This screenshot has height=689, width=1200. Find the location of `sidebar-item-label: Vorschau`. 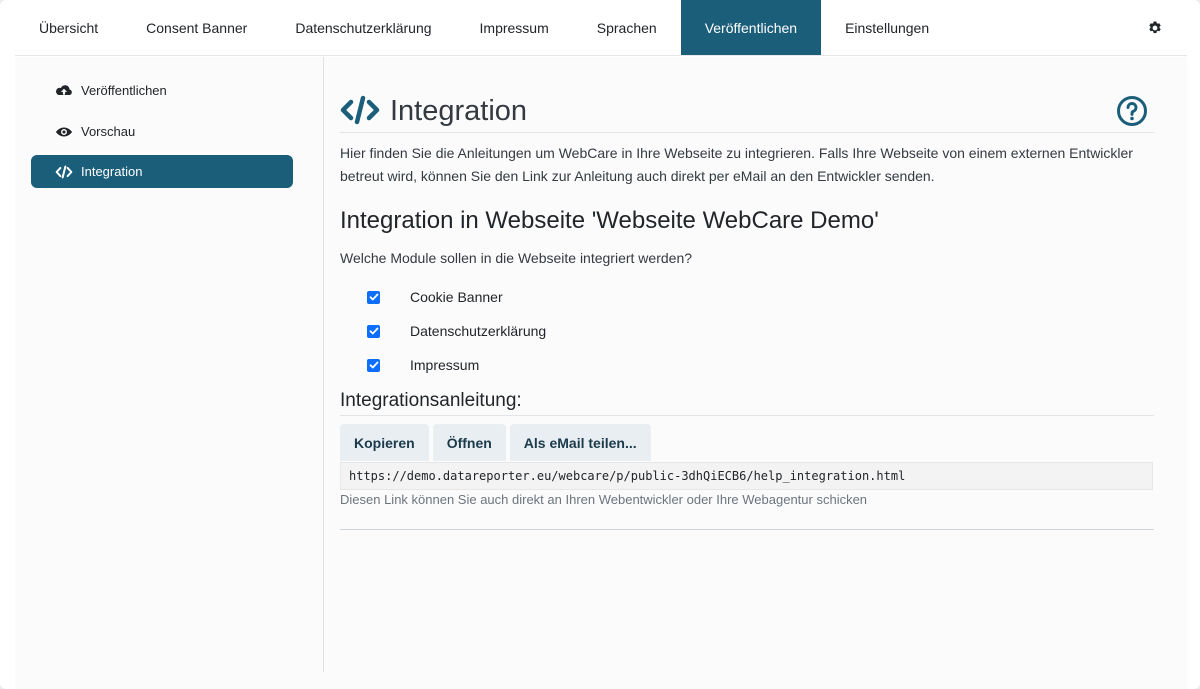

sidebar-item-label: Vorschau is located at coordinates (108, 131).